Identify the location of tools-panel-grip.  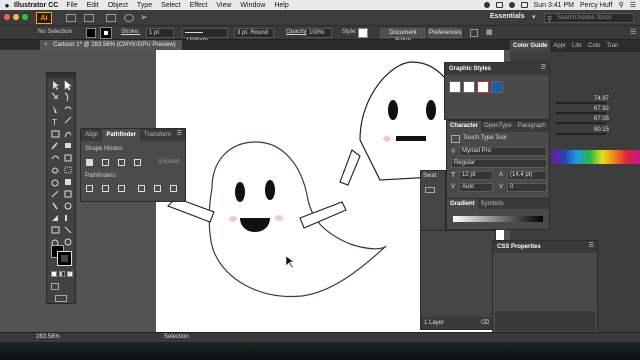
(61, 75).